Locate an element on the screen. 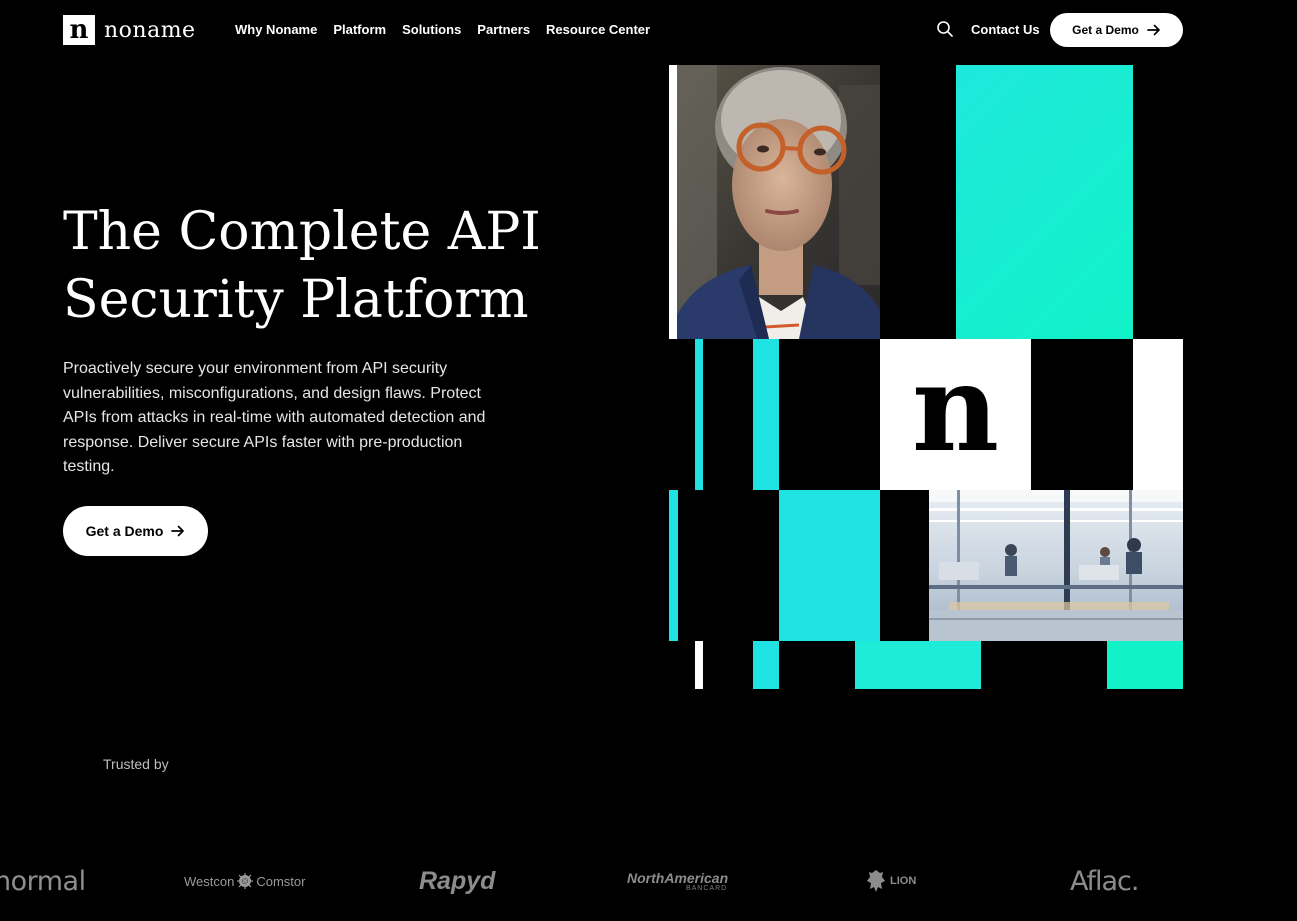 This screenshot has width=1297, height=921. hero-title: The Complete API Security Platform is located at coordinates (343, 266).